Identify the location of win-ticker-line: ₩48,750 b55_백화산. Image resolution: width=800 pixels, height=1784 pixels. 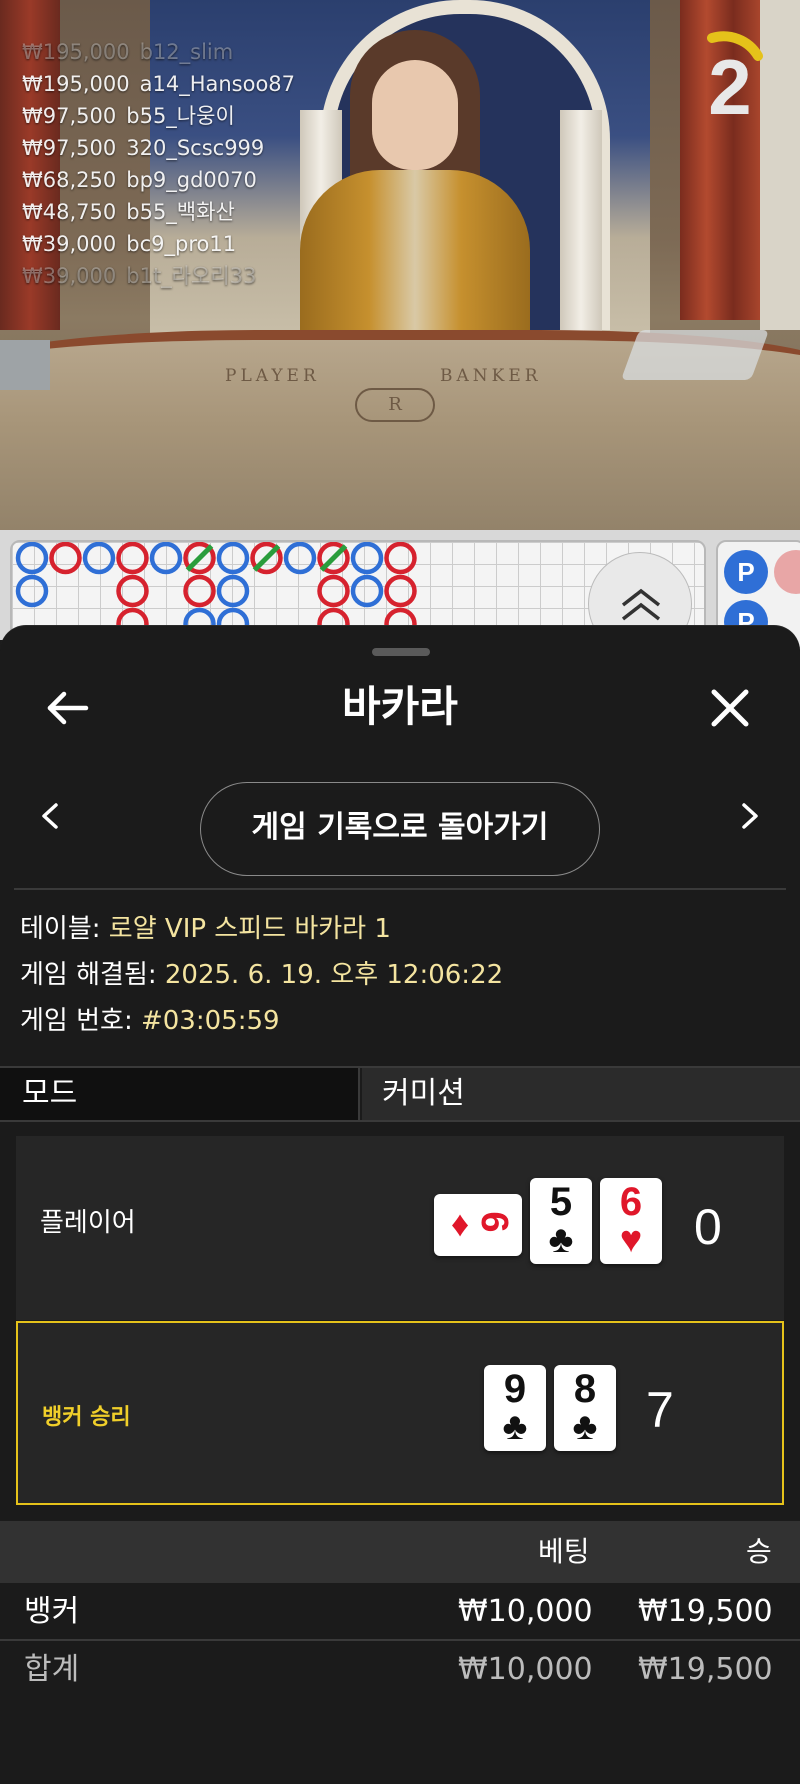
(182, 212).